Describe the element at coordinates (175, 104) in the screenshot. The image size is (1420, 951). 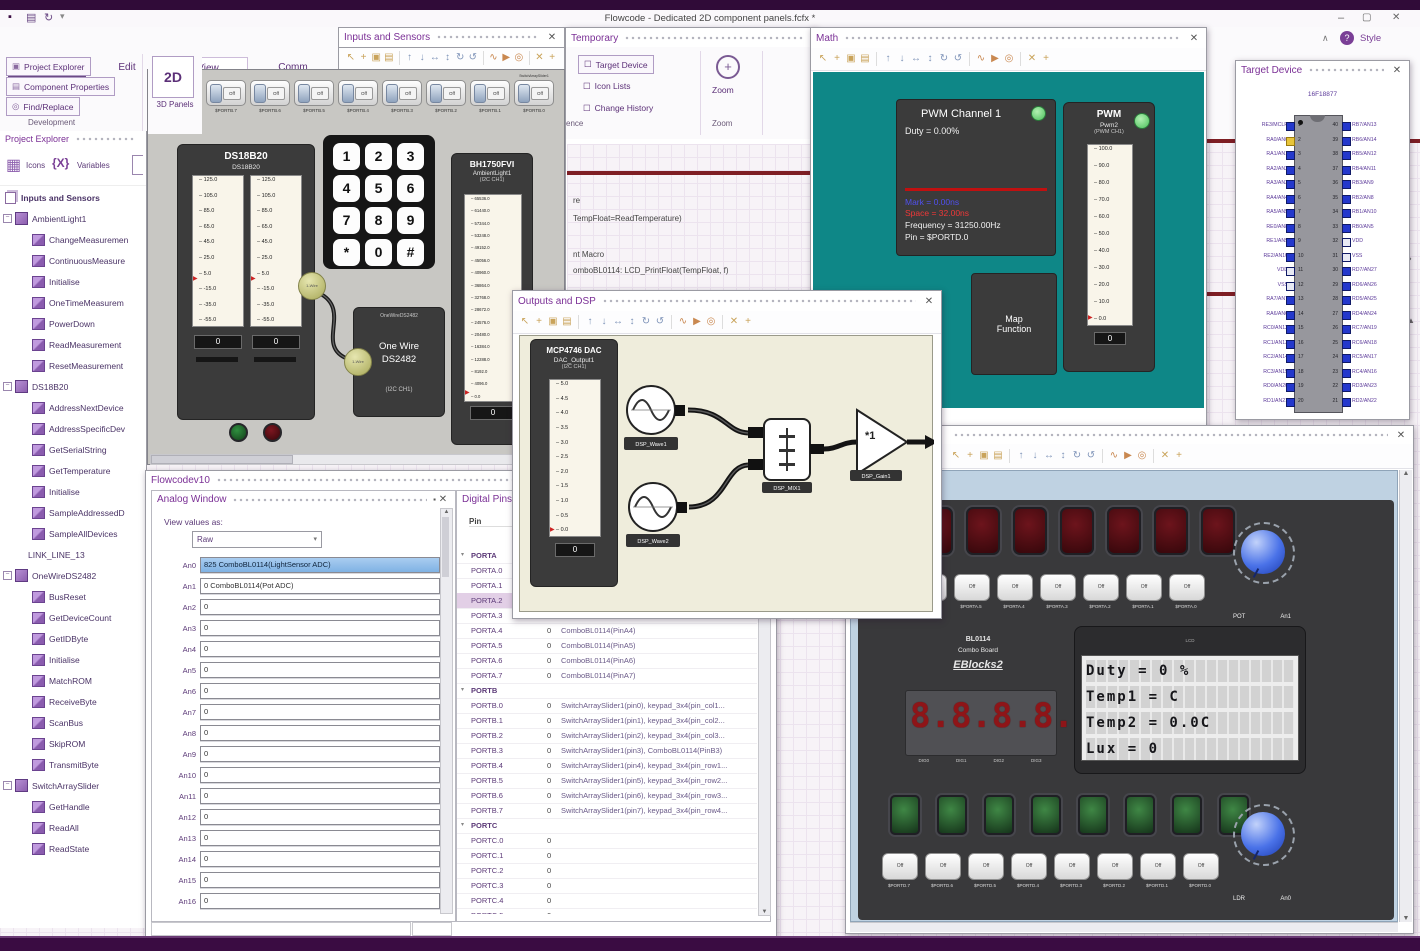
I see `panel-3d-label: 3D Panels` at that location.